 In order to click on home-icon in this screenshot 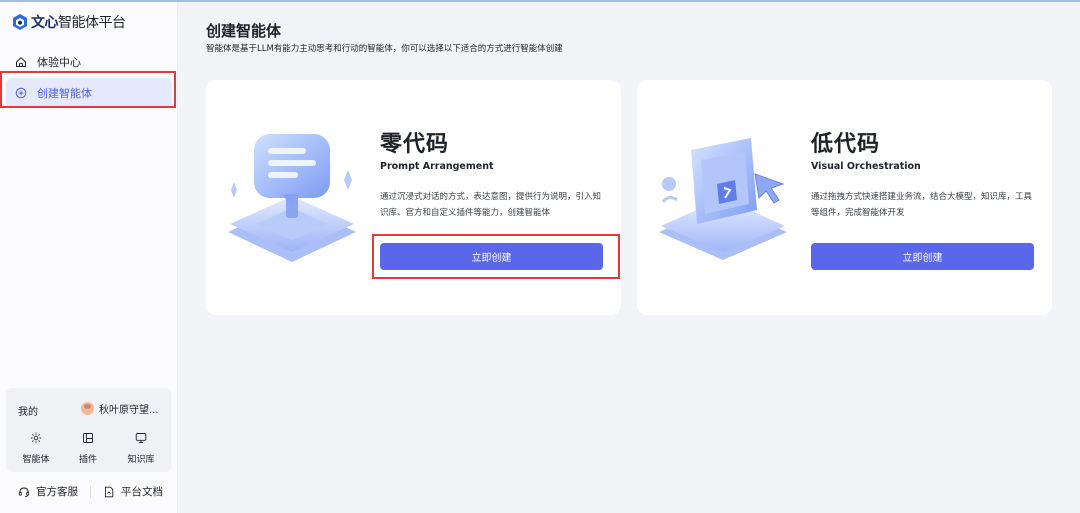, I will do `click(21, 62)`.